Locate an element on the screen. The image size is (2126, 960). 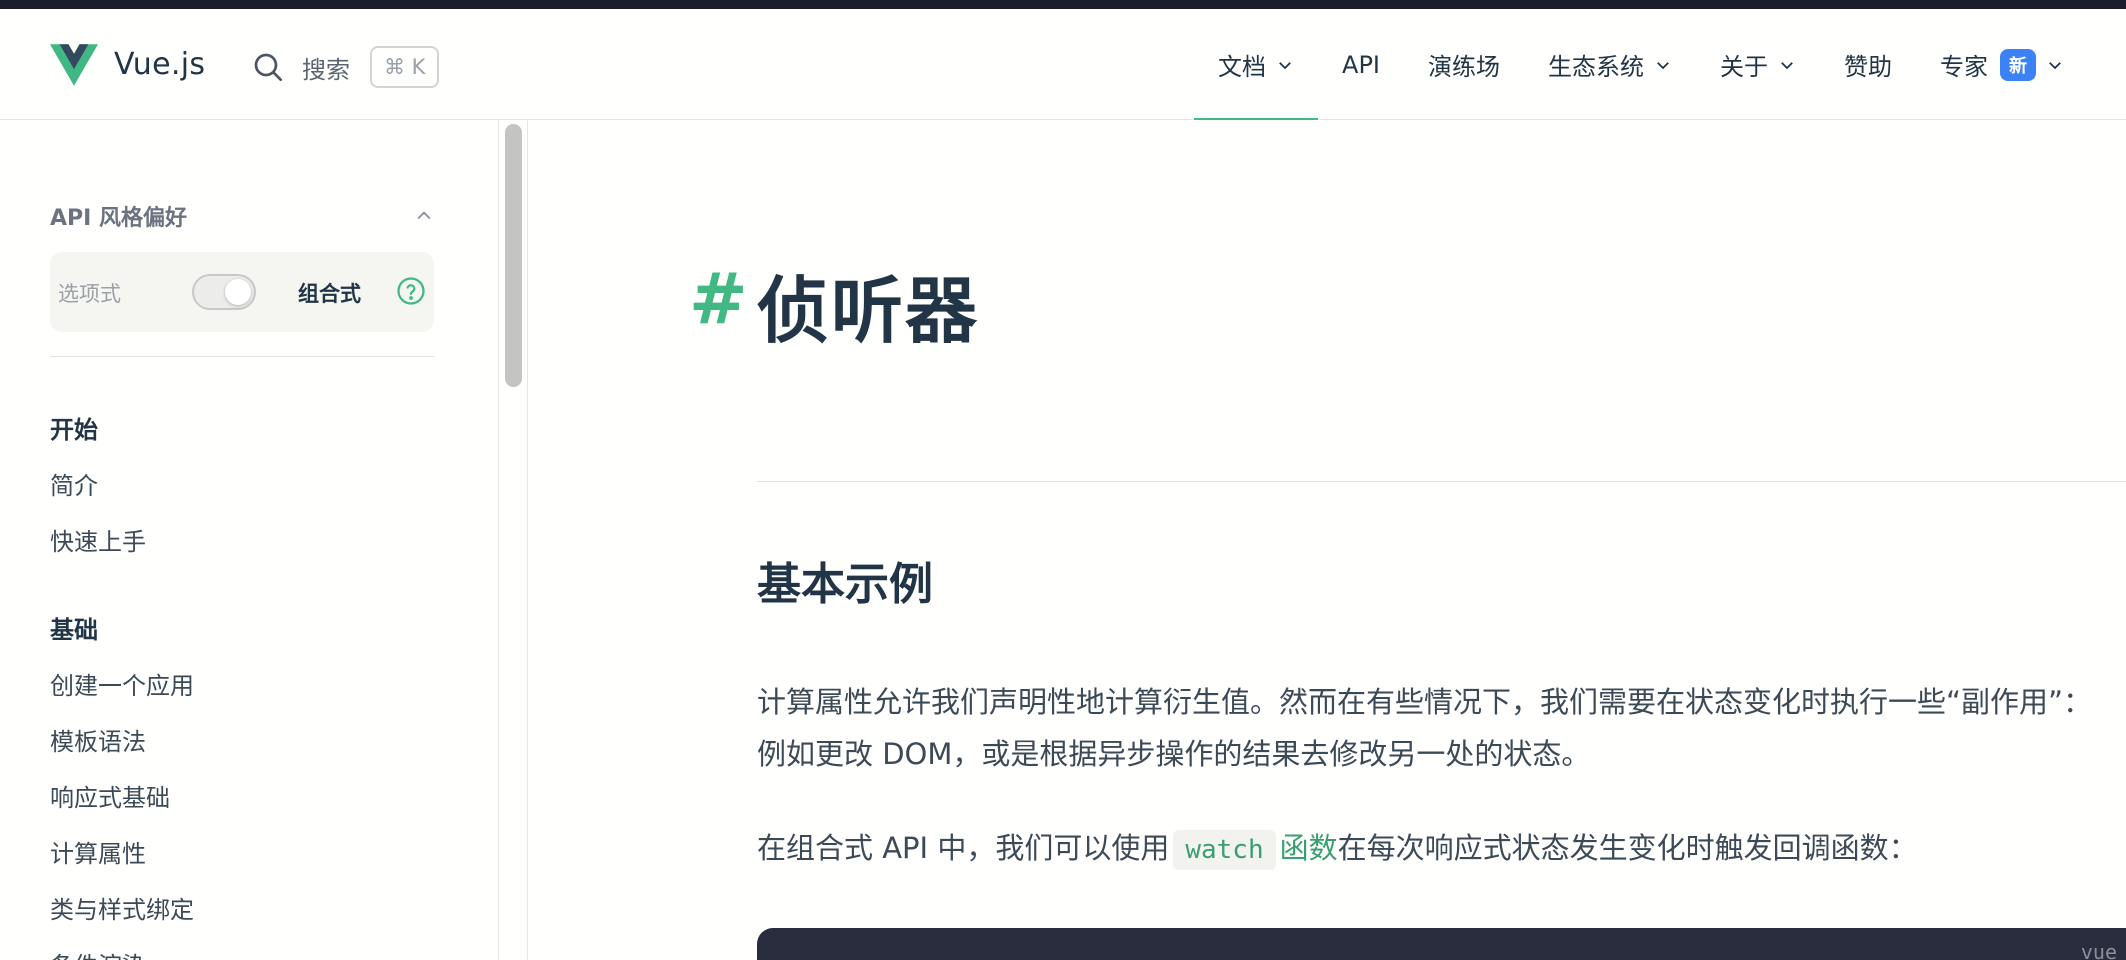
sidebar-group-title: 开始 is located at coordinates (74, 430).